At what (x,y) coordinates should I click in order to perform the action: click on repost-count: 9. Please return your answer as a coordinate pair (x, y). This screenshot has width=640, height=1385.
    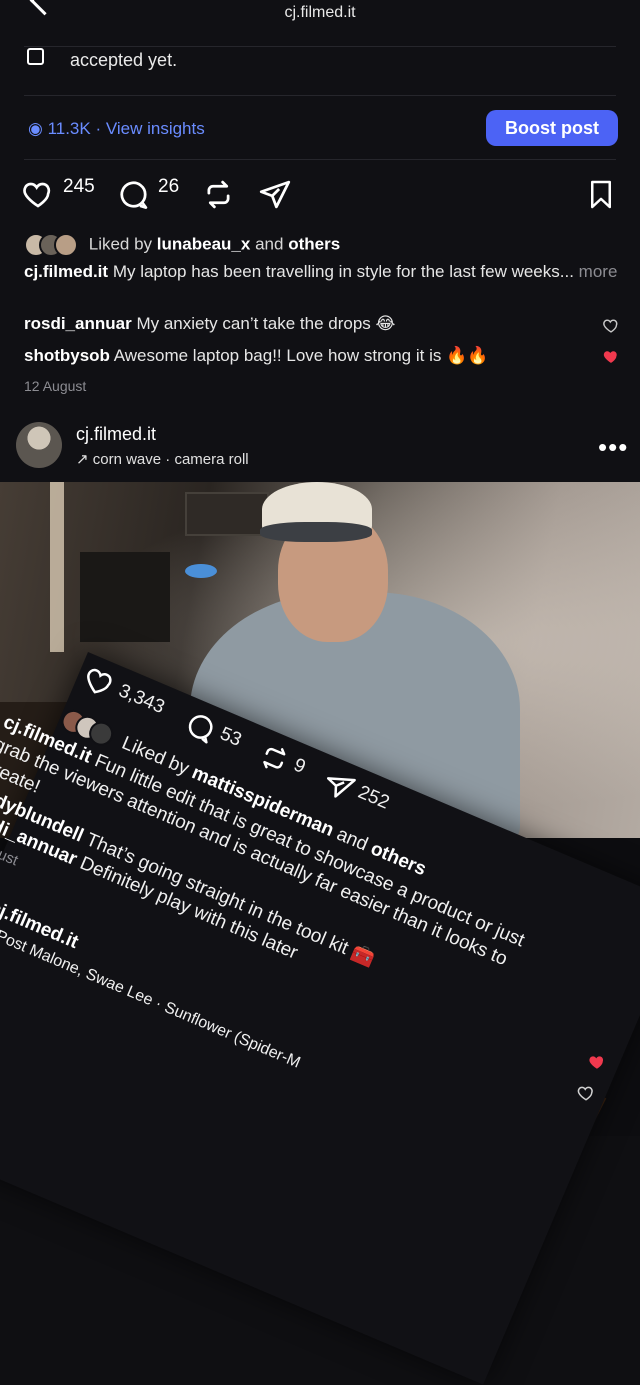
    Looking at the image, I should click on (299, 766).